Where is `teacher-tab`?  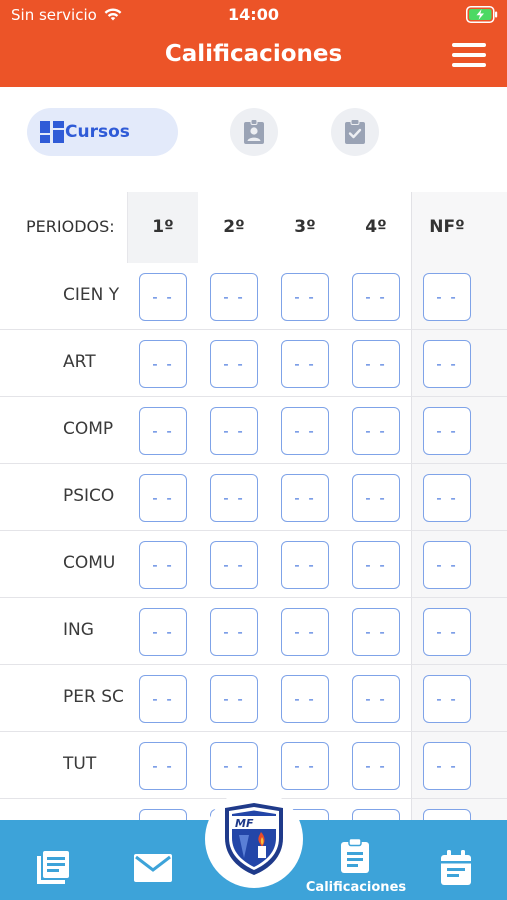
teacher-tab is located at coordinates (254, 132).